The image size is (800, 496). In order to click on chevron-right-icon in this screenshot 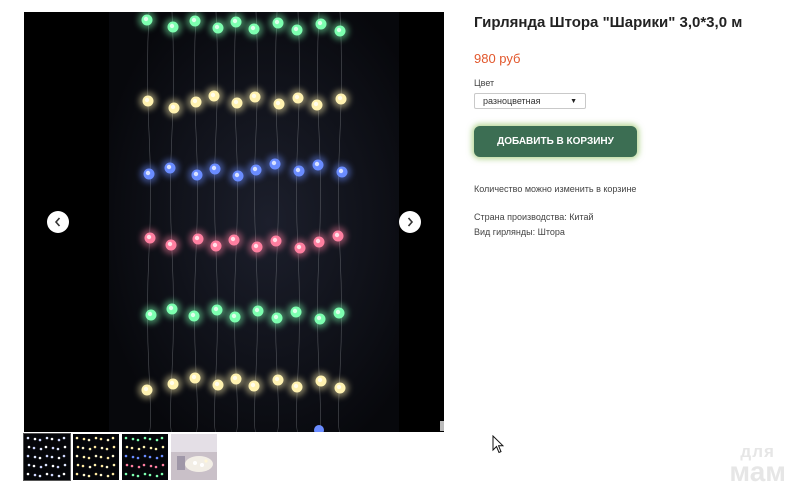, I will do `click(410, 222)`.